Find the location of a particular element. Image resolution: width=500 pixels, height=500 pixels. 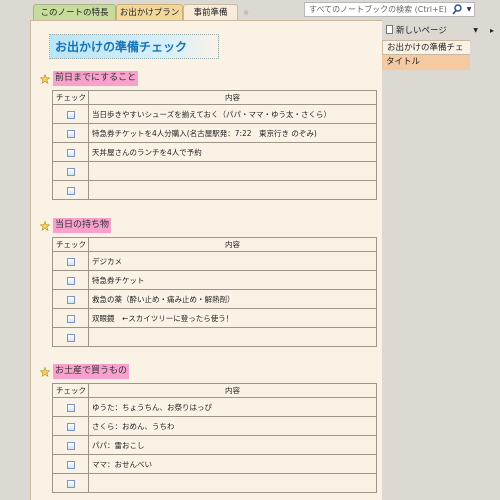

task-cell: パパ：雷おこし is located at coordinates (232, 445).